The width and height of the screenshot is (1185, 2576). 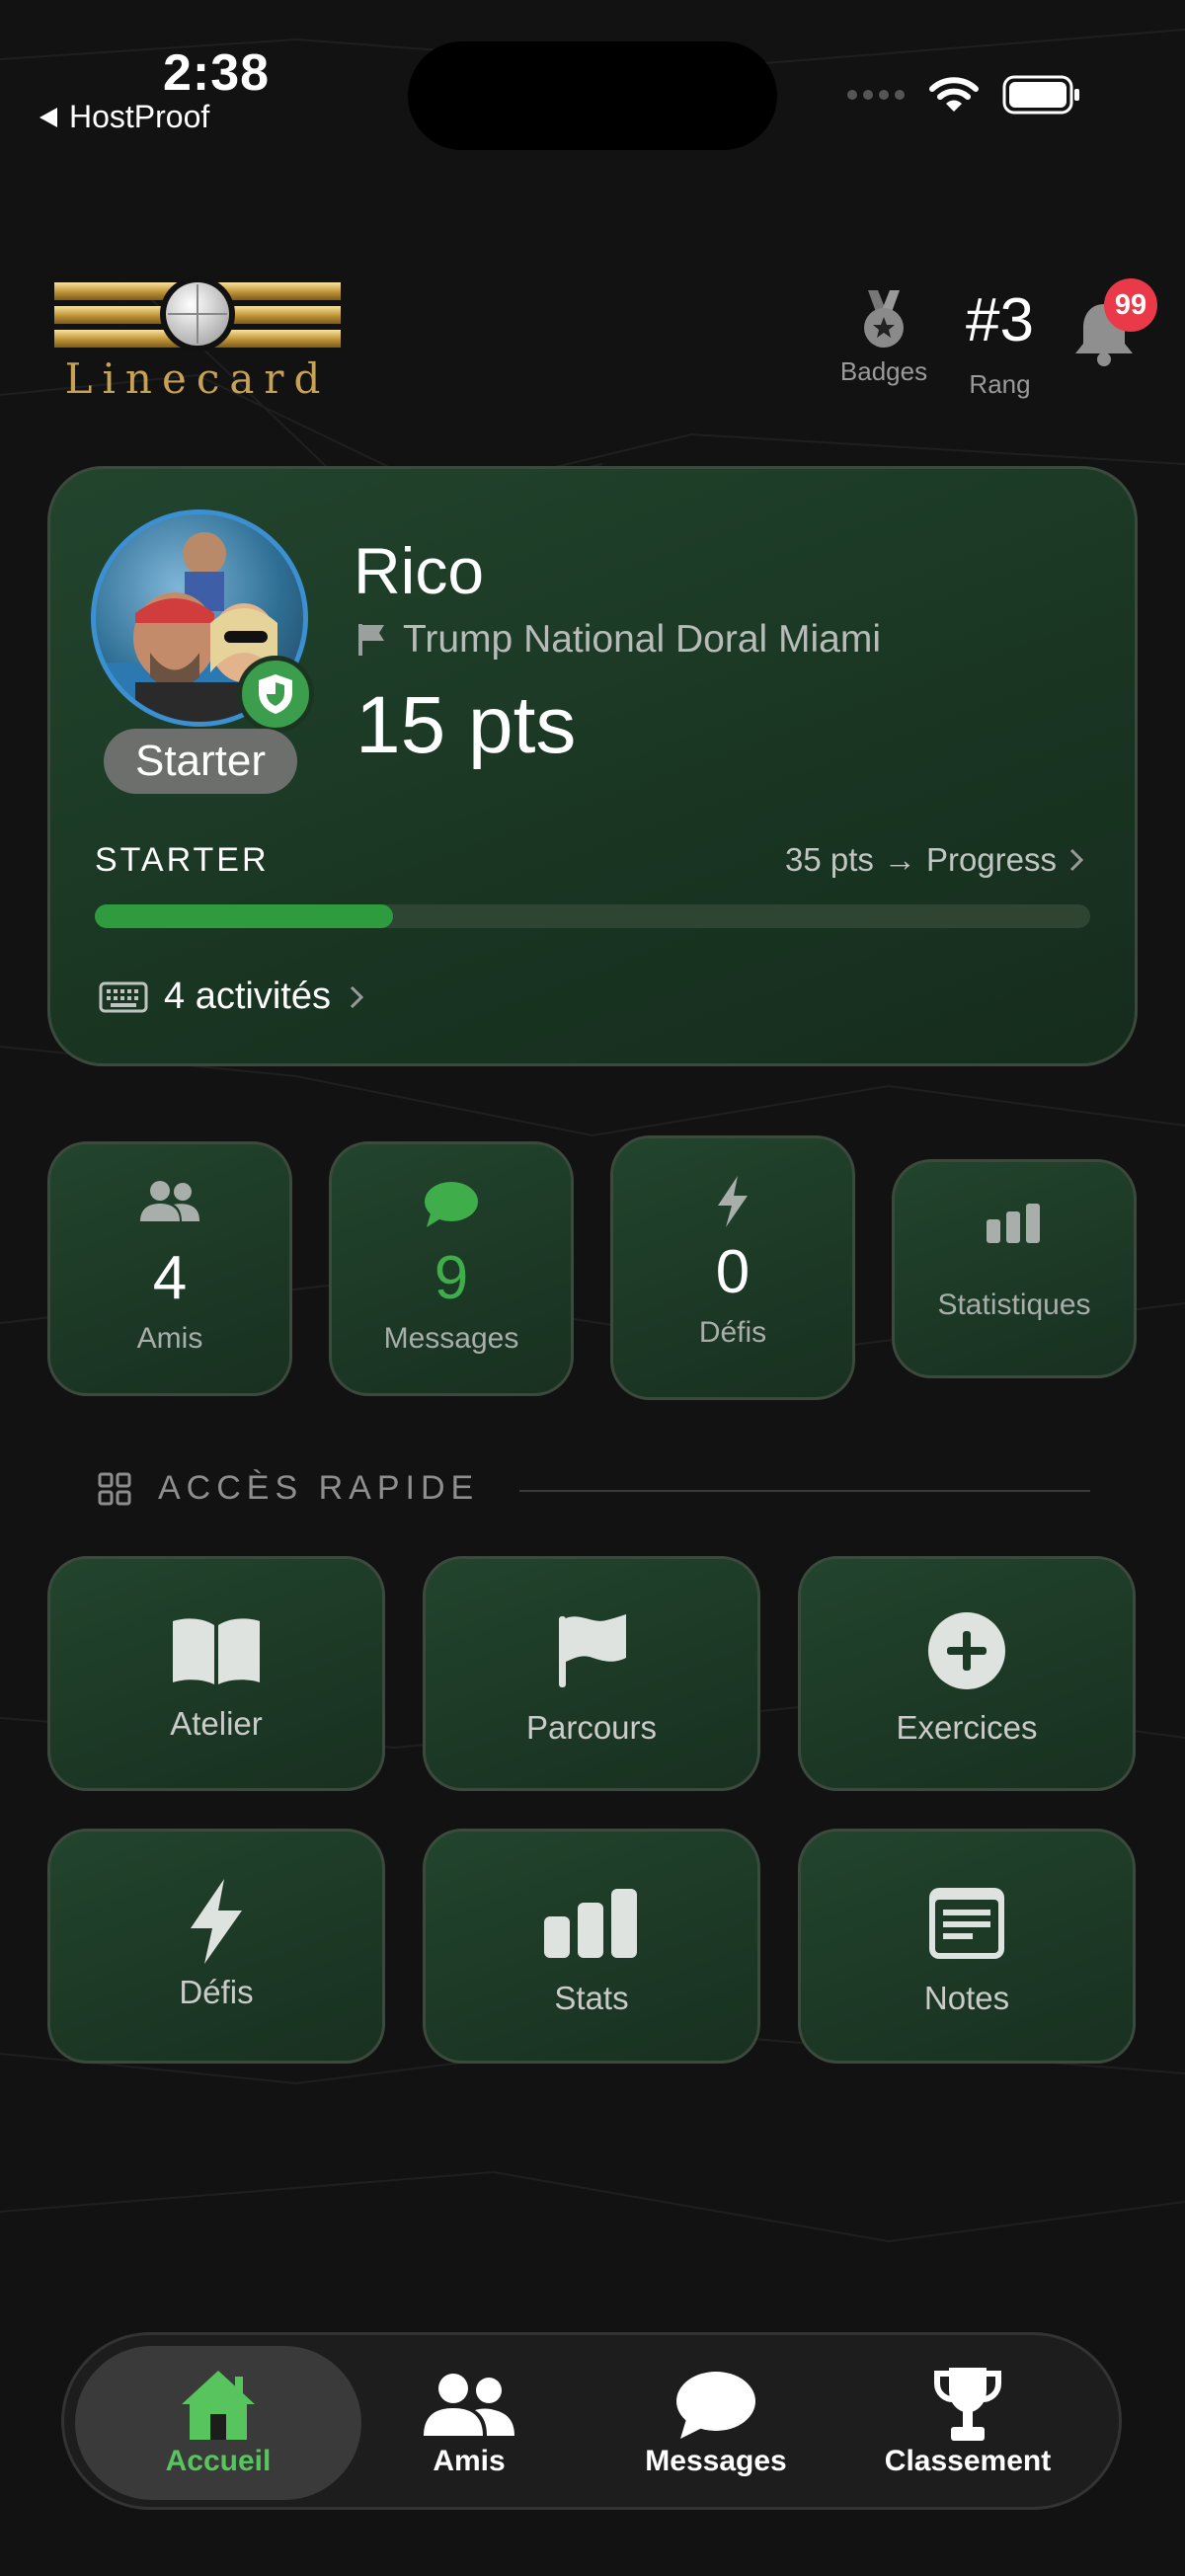 I want to click on section-divider, so click(x=804, y=1491).